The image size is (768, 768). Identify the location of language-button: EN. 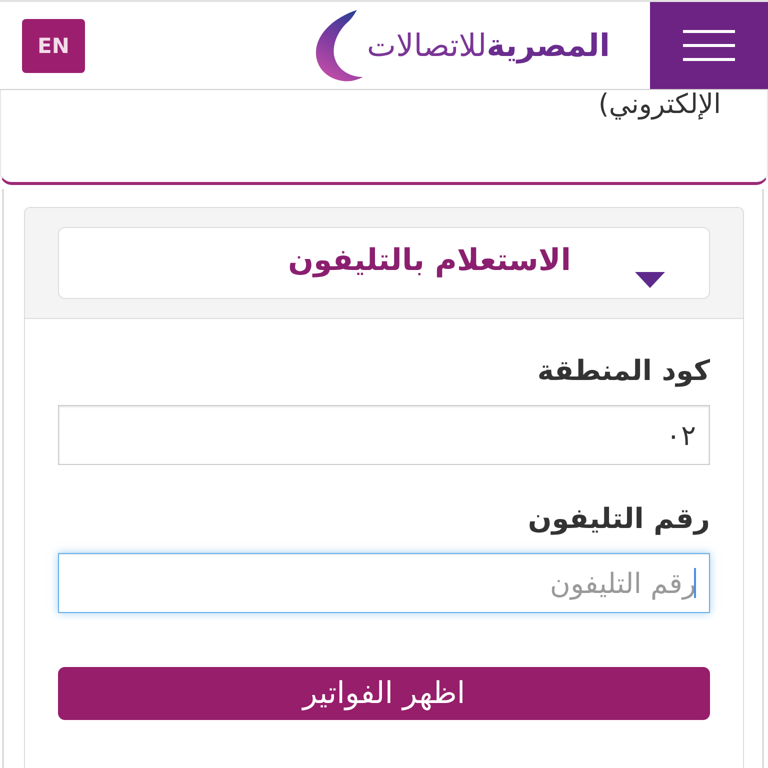
(53, 45).